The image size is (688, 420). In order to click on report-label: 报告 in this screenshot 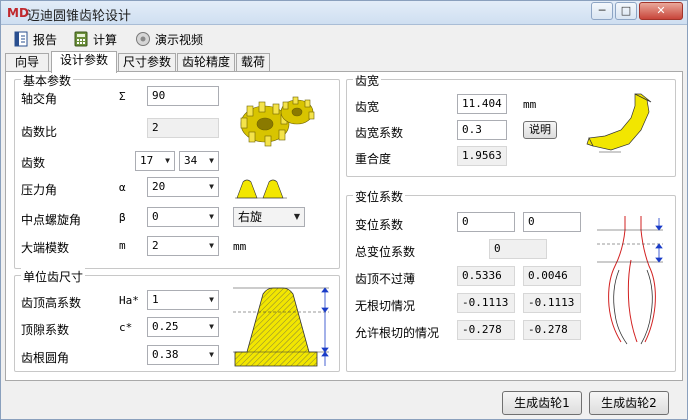, I will do `click(45, 39)`.